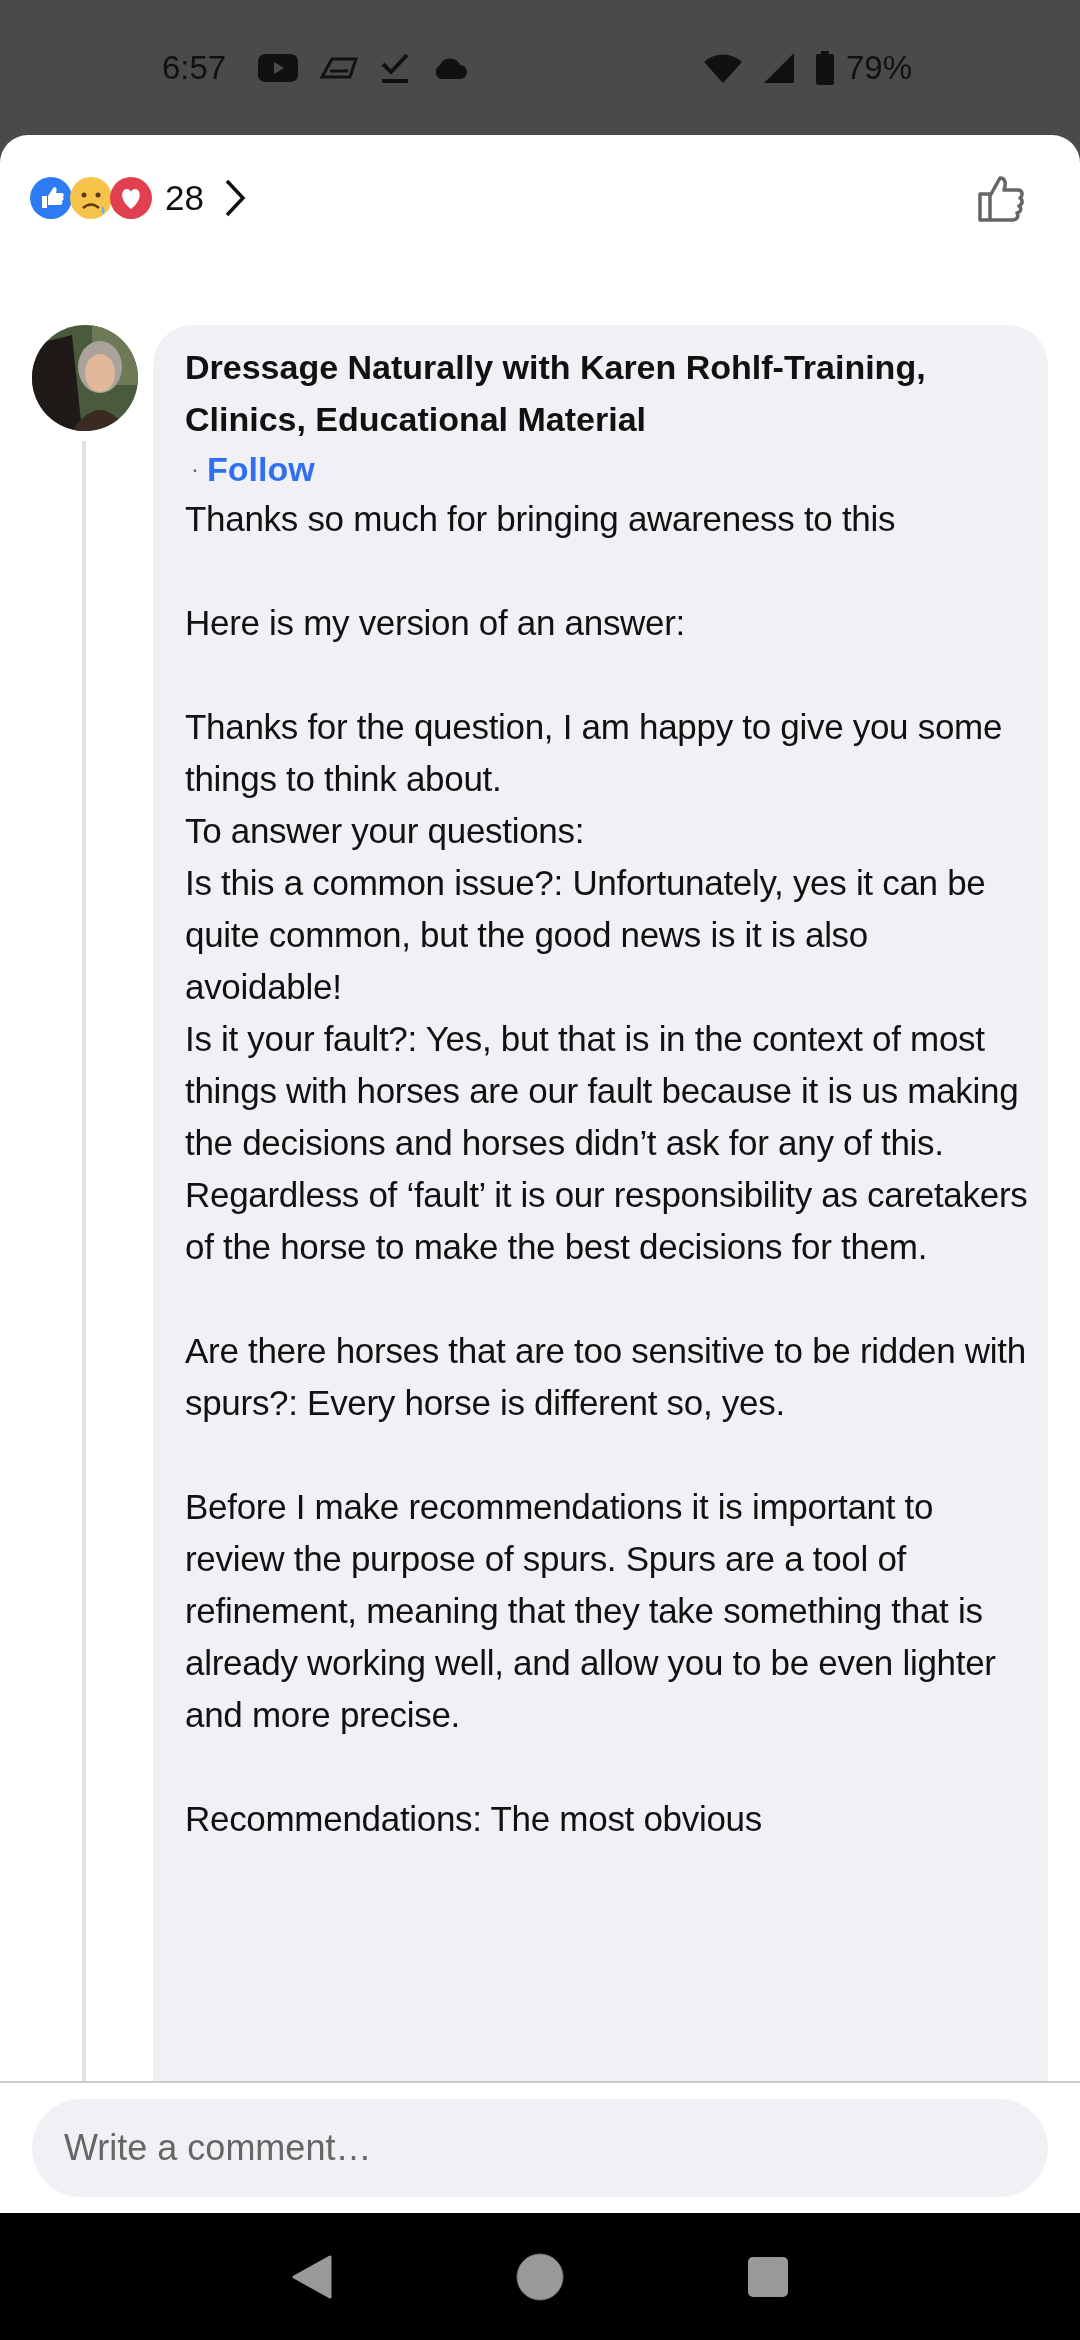  What do you see at coordinates (436, 623) in the screenshot?
I see `comment-text: Here is my version of an answer:` at bounding box center [436, 623].